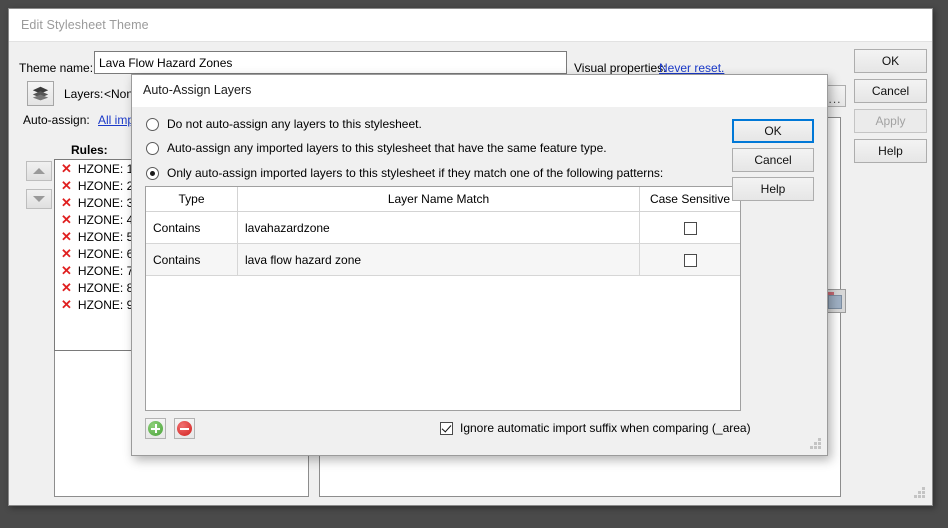 The width and height of the screenshot is (948, 528). I want to click on table-row: Contains lava flow hazard zone, so click(443, 259).